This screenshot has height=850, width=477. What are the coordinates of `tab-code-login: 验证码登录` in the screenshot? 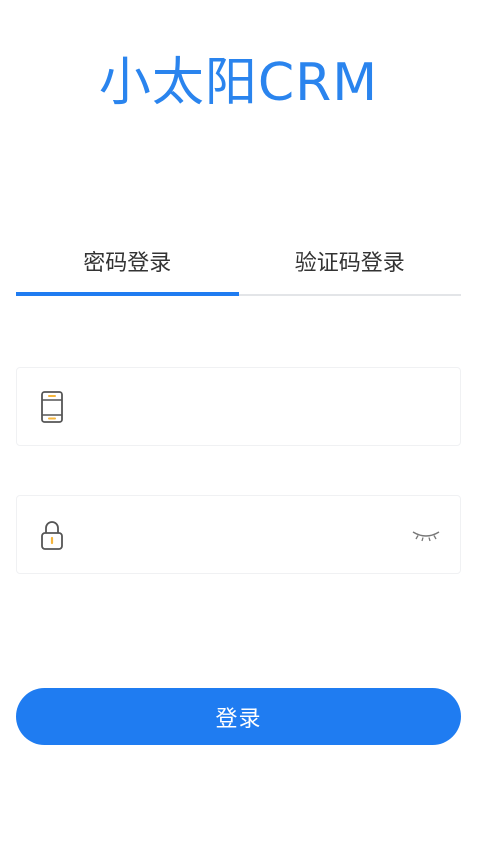 It's located at (350, 267).